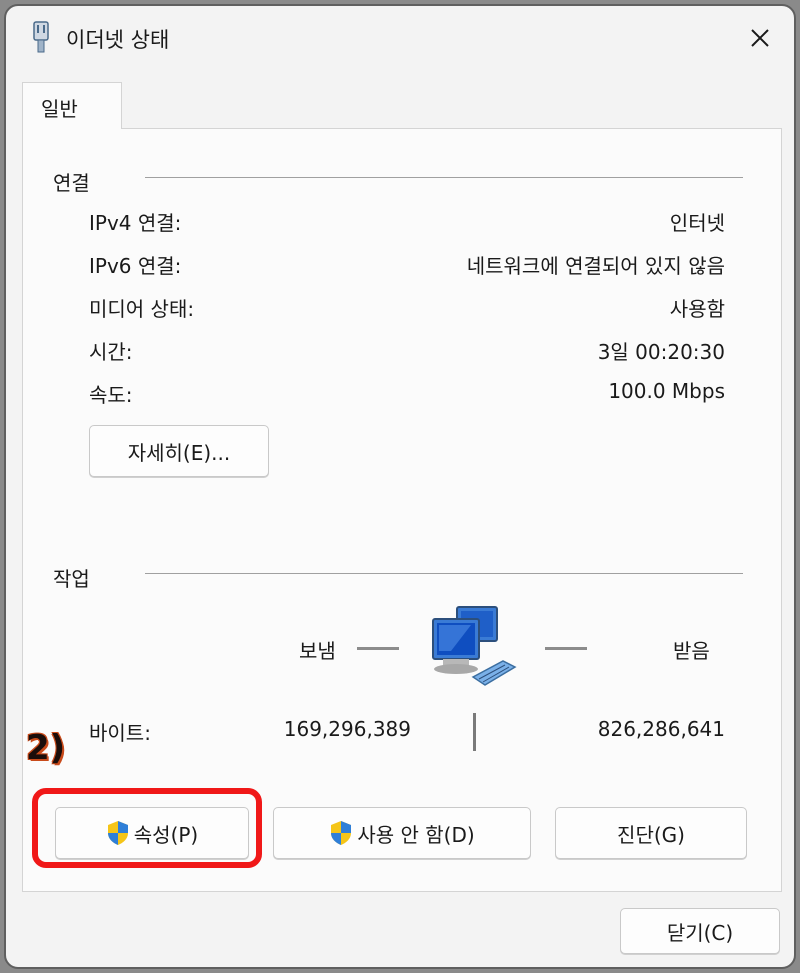 The image size is (800, 973). What do you see at coordinates (142, 309) in the screenshot?
I see `media-state-label: 미디어 상태:` at bounding box center [142, 309].